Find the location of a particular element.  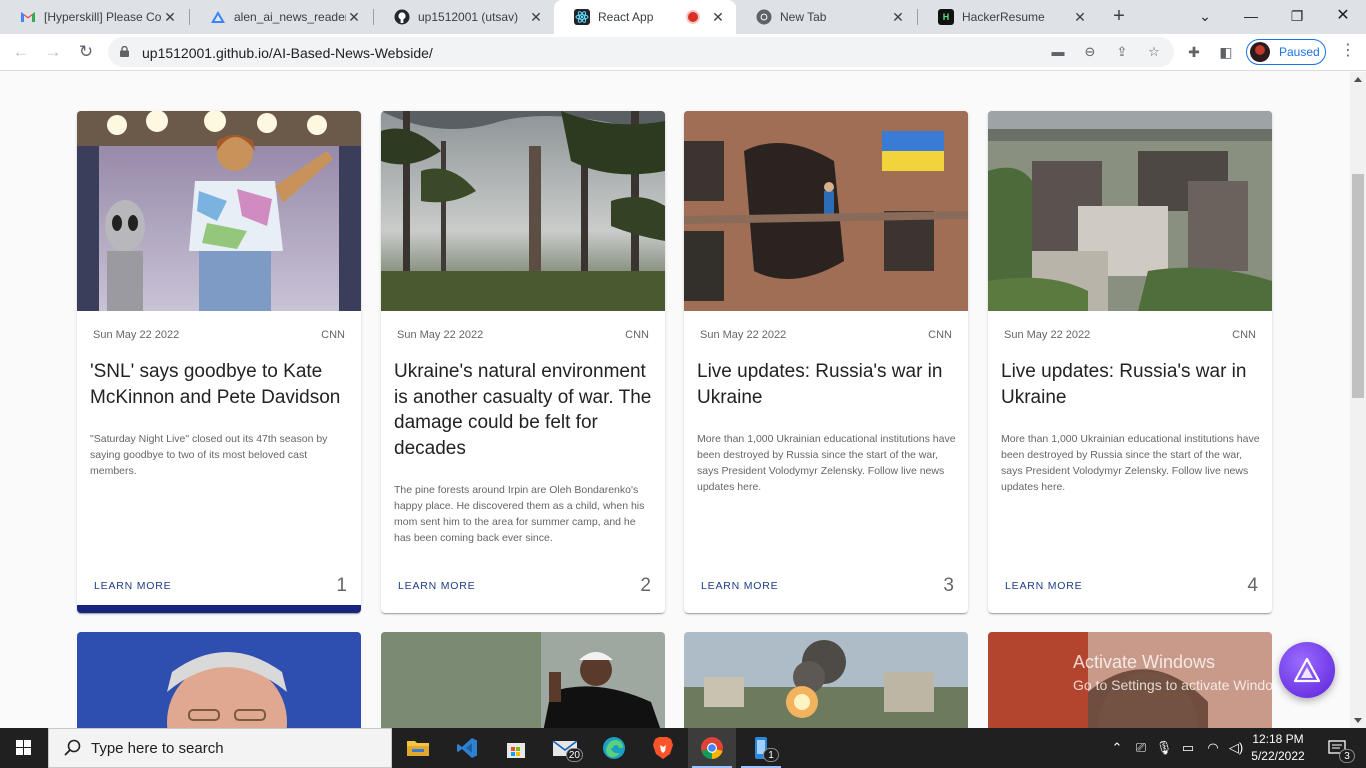

start-button is located at coordinates (24, 748).